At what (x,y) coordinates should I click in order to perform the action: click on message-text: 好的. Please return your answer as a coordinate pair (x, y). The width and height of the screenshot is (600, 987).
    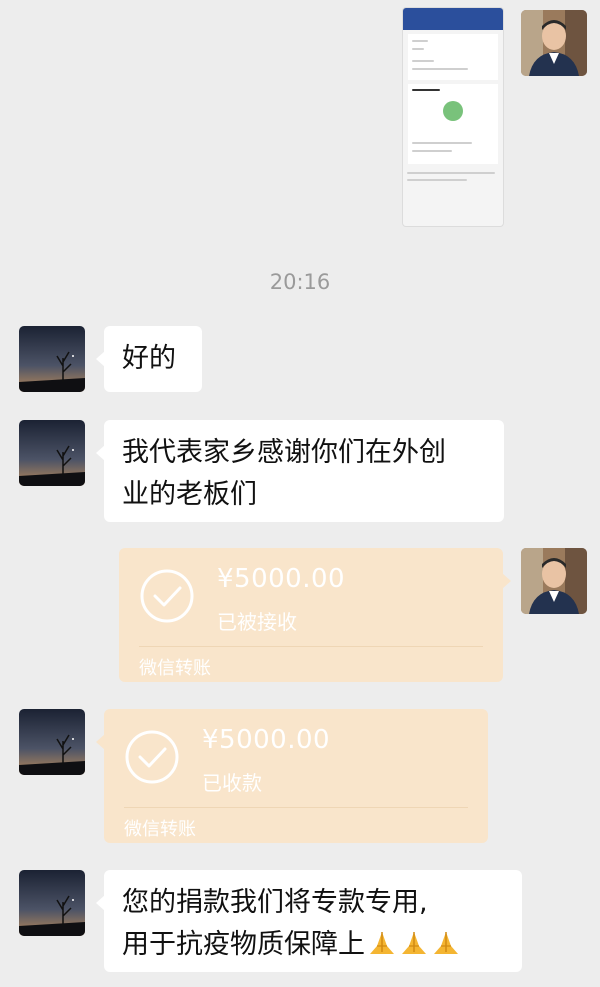
    Looking at the image, I should click on (149, 358).